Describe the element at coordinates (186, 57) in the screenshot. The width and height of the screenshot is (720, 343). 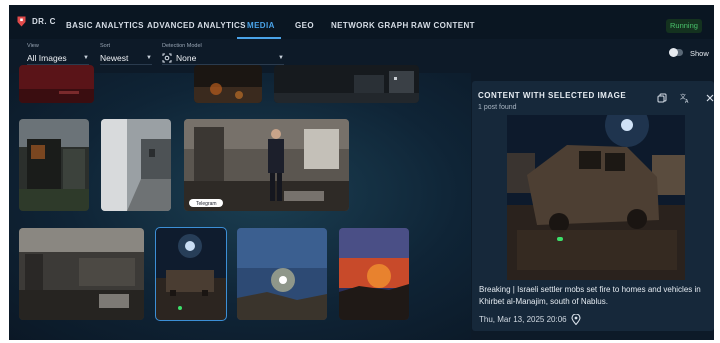
I see `detection-model-value: None` at that location.